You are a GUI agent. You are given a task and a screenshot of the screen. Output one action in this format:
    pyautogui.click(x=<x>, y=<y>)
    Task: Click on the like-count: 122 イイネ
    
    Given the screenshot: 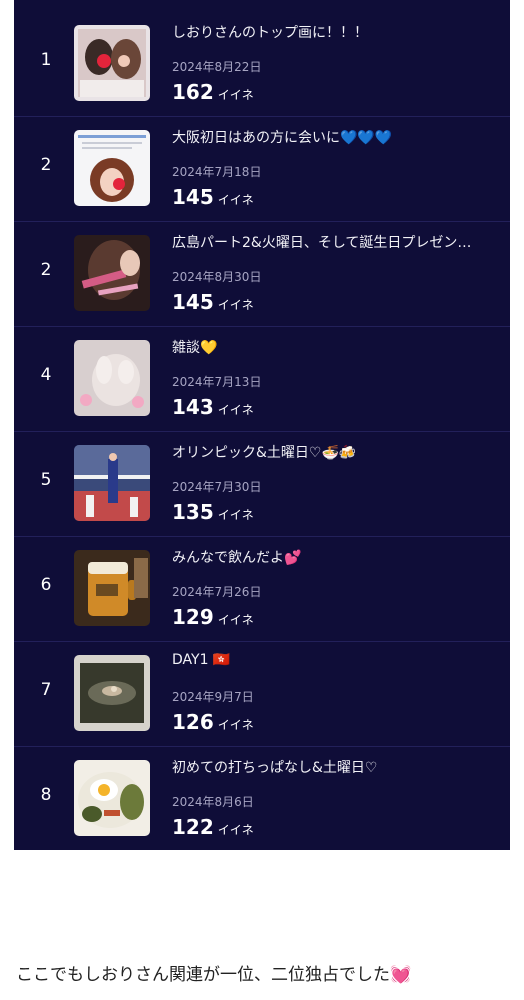 What is the action you would take?
    pyautogui.click(x=213, y=827)
    